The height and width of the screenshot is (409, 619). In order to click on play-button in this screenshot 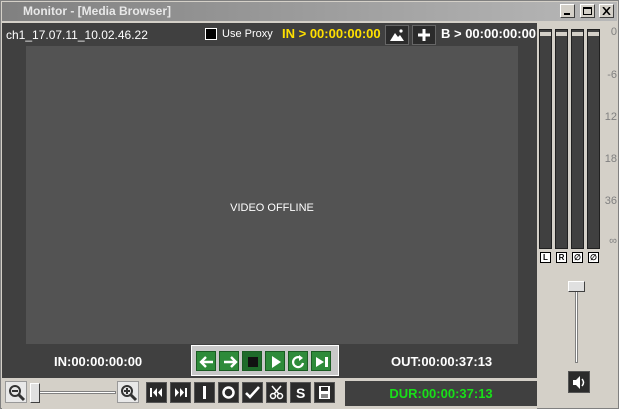, I will do `click(275, 361)`.